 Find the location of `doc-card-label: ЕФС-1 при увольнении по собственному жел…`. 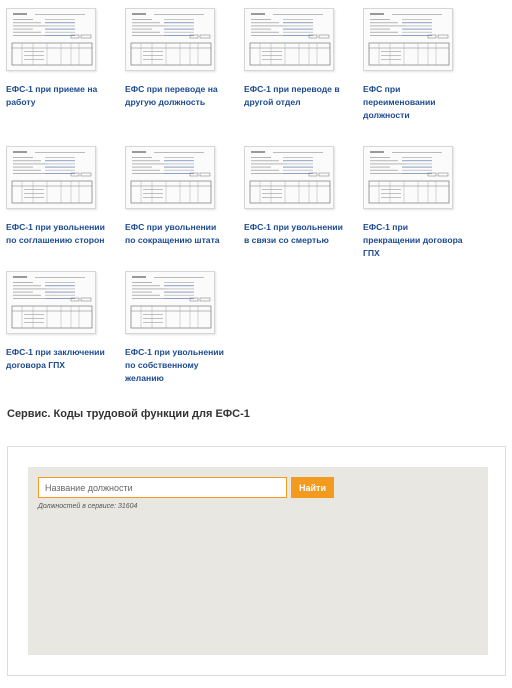

doc-card-label: ЕФС-1 при увольнении по собственному жел… is located at coordinates (175, 365).